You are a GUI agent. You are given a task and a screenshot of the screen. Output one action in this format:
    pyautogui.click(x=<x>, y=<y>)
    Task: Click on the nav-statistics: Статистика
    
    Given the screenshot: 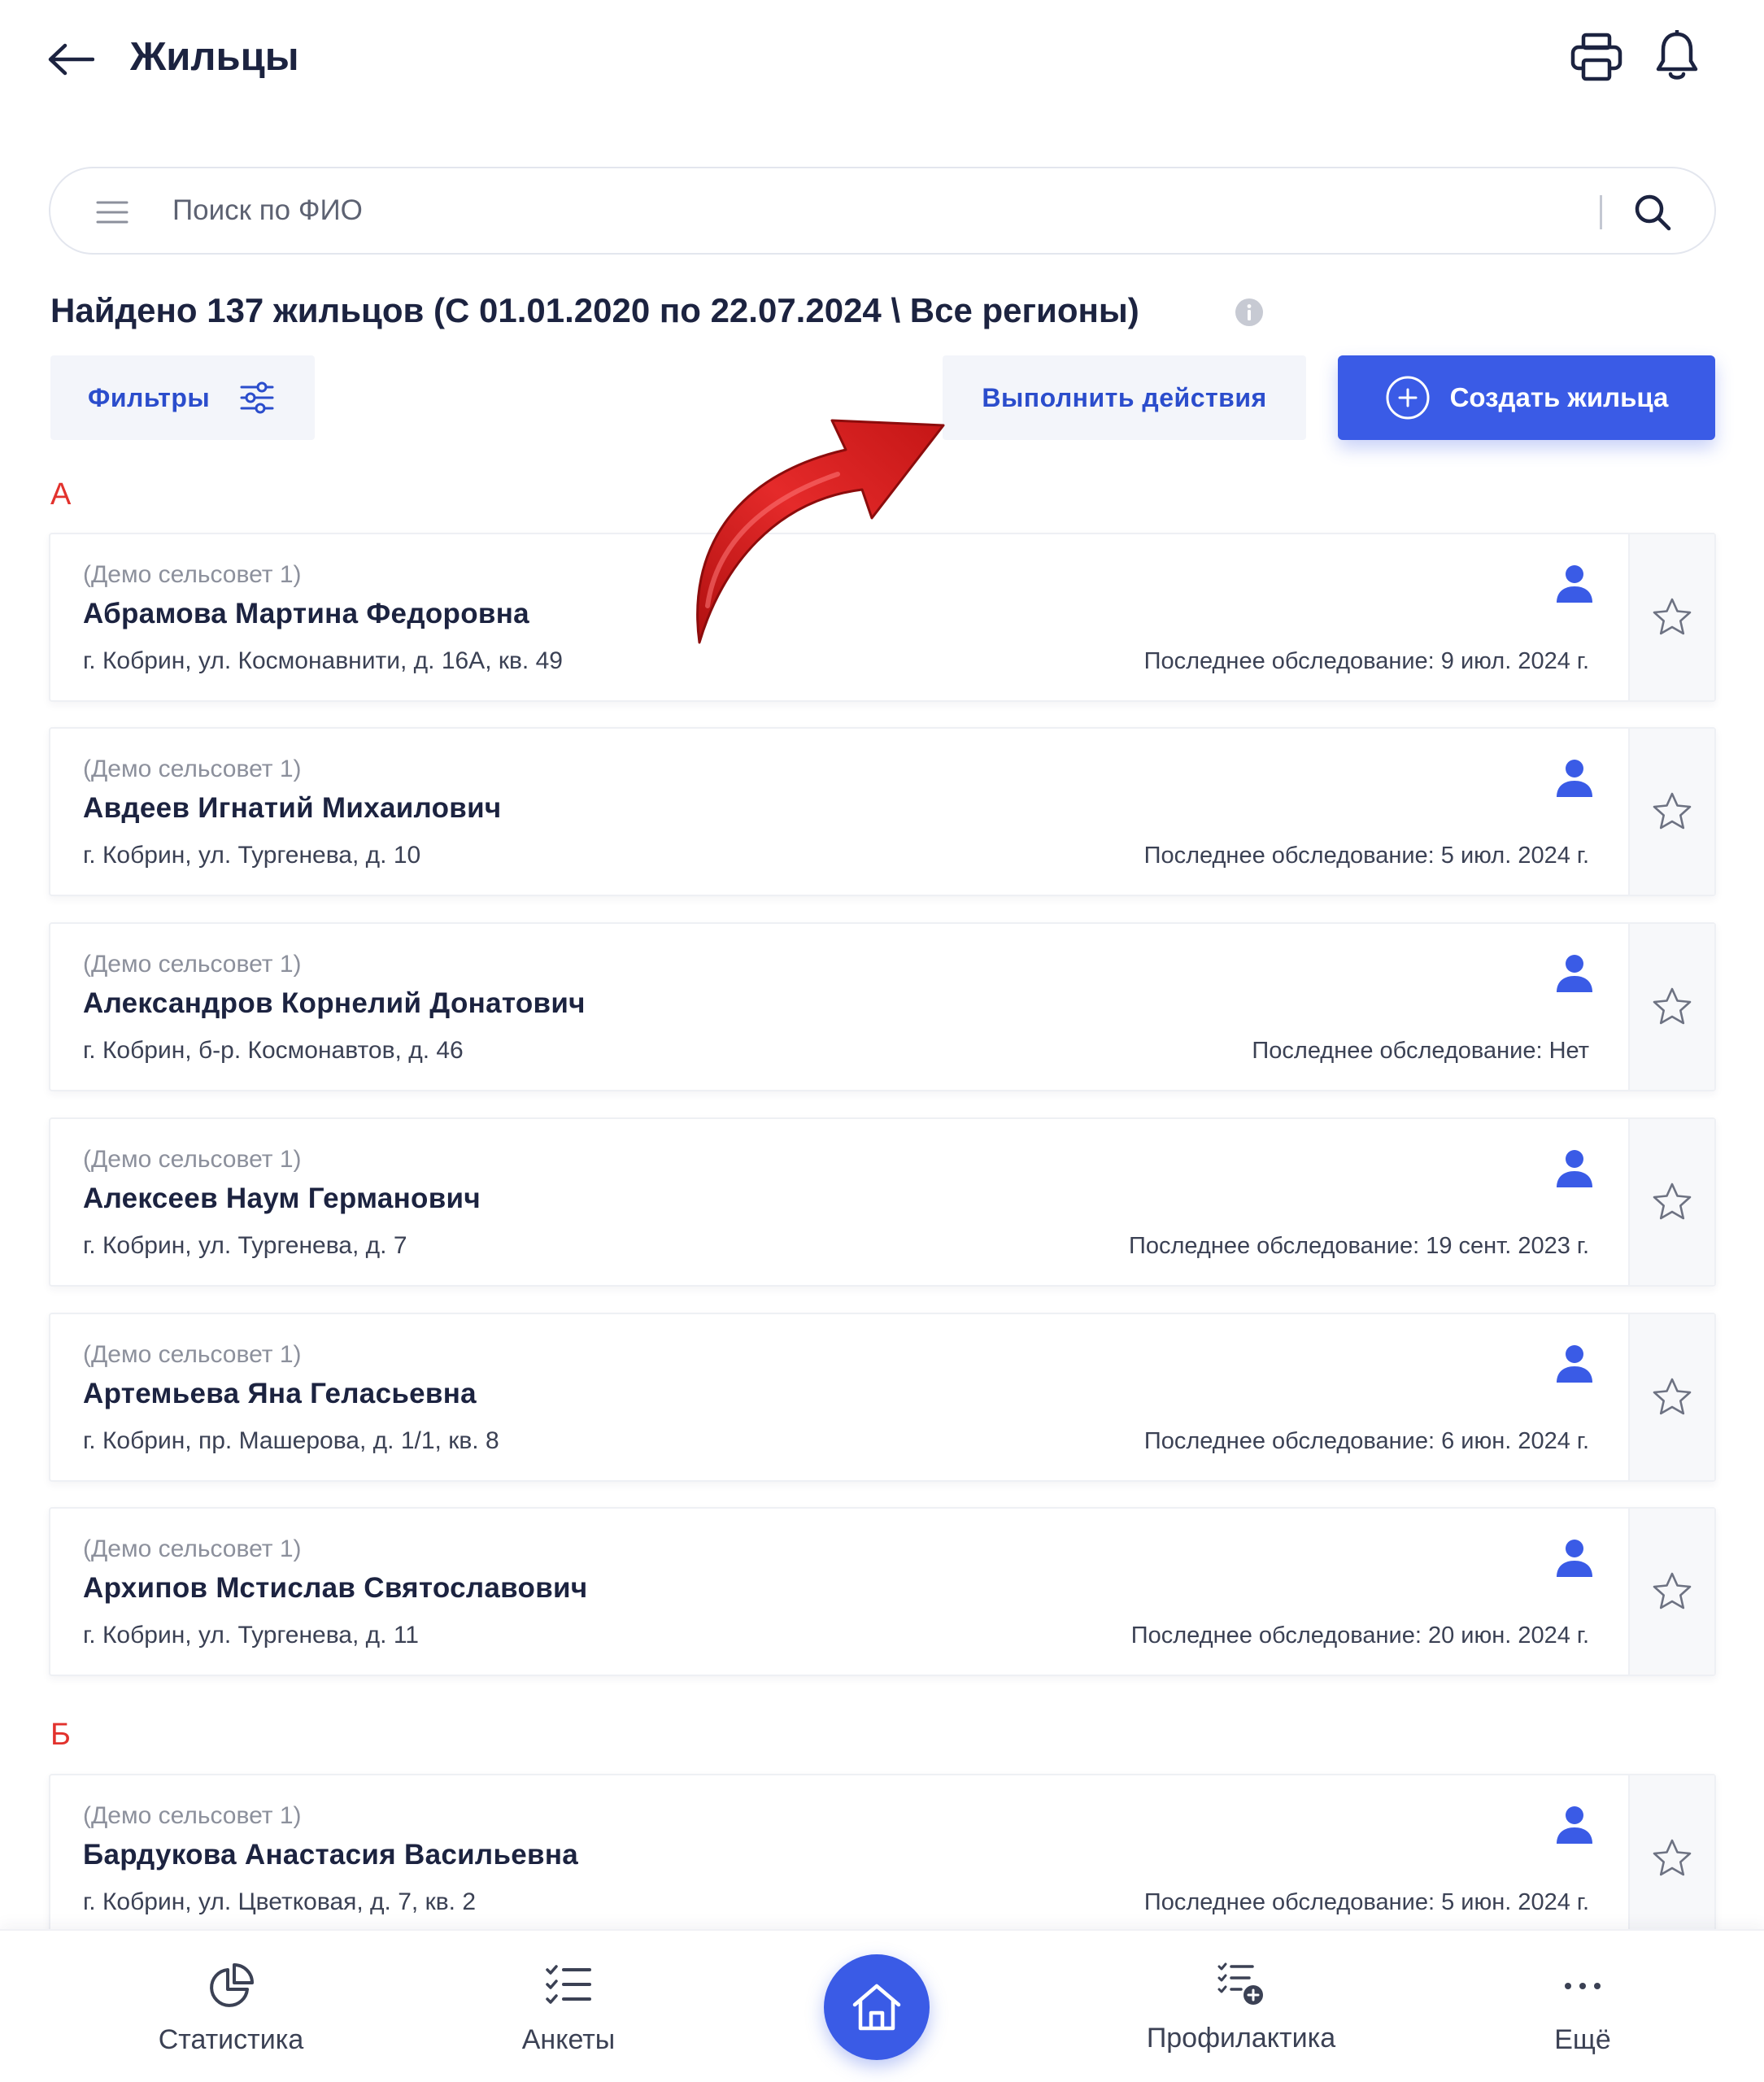 What is the action you would take?
    pyautogui.click(x=231, y=2015)
    